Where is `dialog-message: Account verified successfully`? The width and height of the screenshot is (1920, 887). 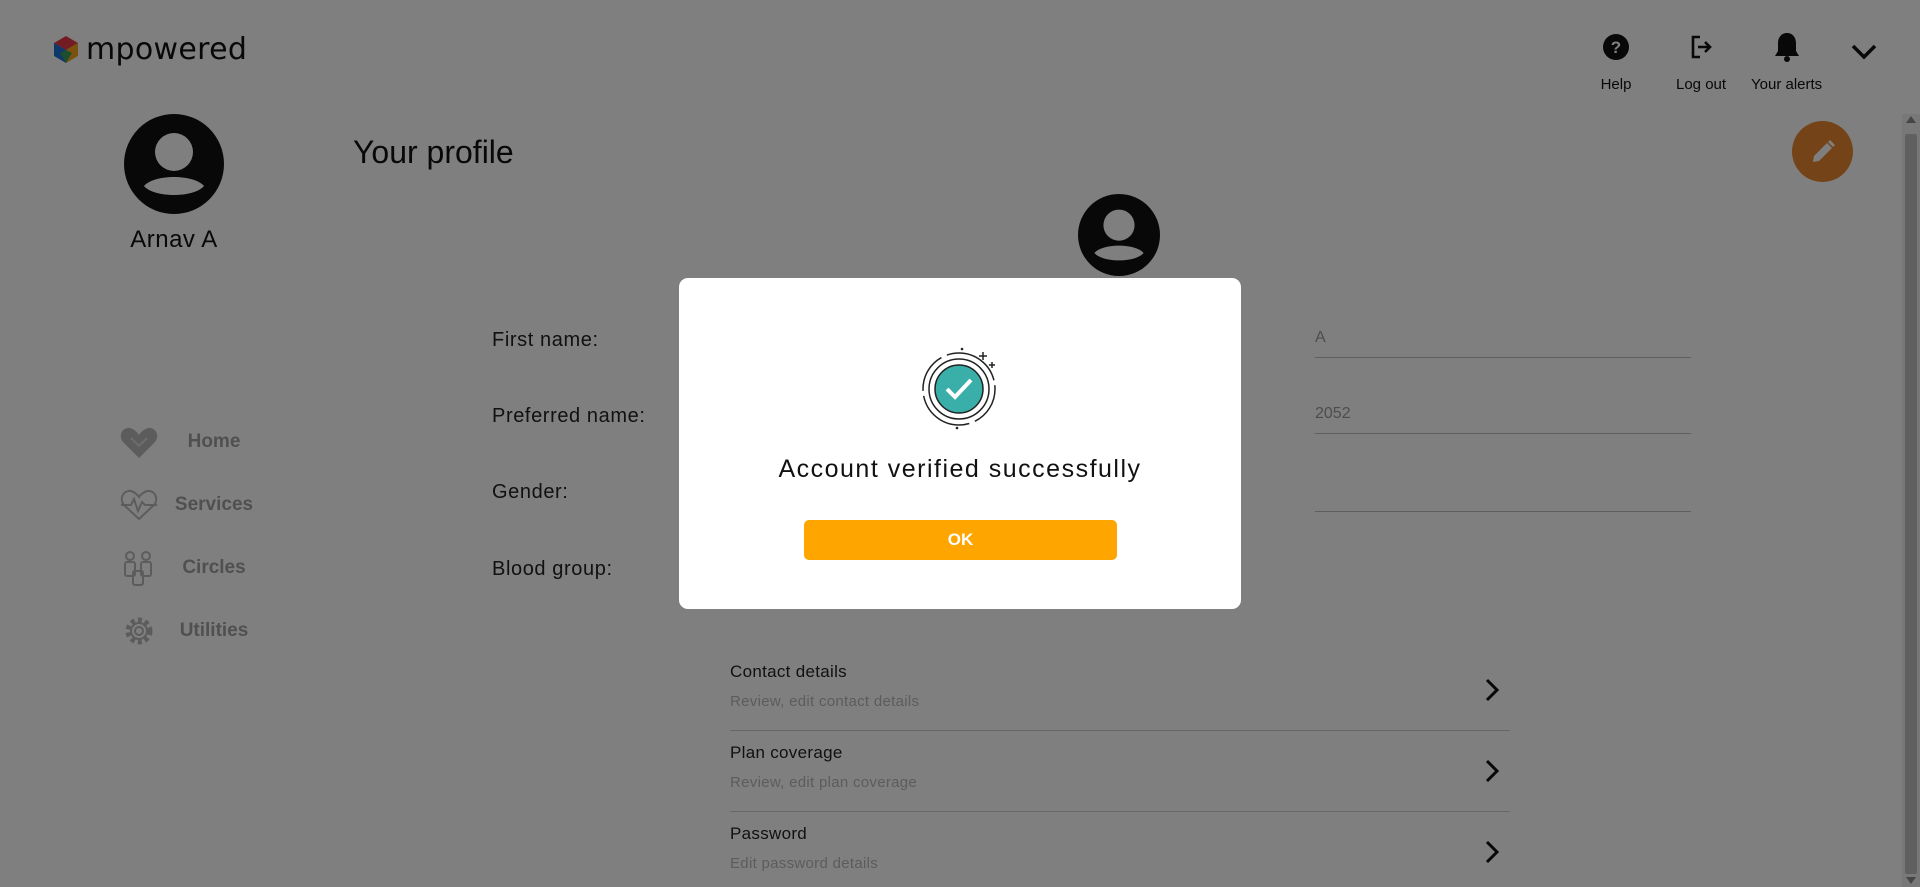 dialog-message: Account verified successfully is located at coordinates (960, 469).